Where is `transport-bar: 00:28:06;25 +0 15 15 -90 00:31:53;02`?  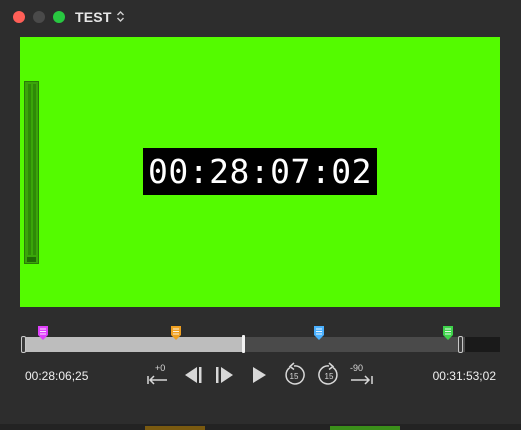
transport-bar: 00:28:06;25 +0 15 15 -90 00:31:53;02 is located at coordinates (260, 375).